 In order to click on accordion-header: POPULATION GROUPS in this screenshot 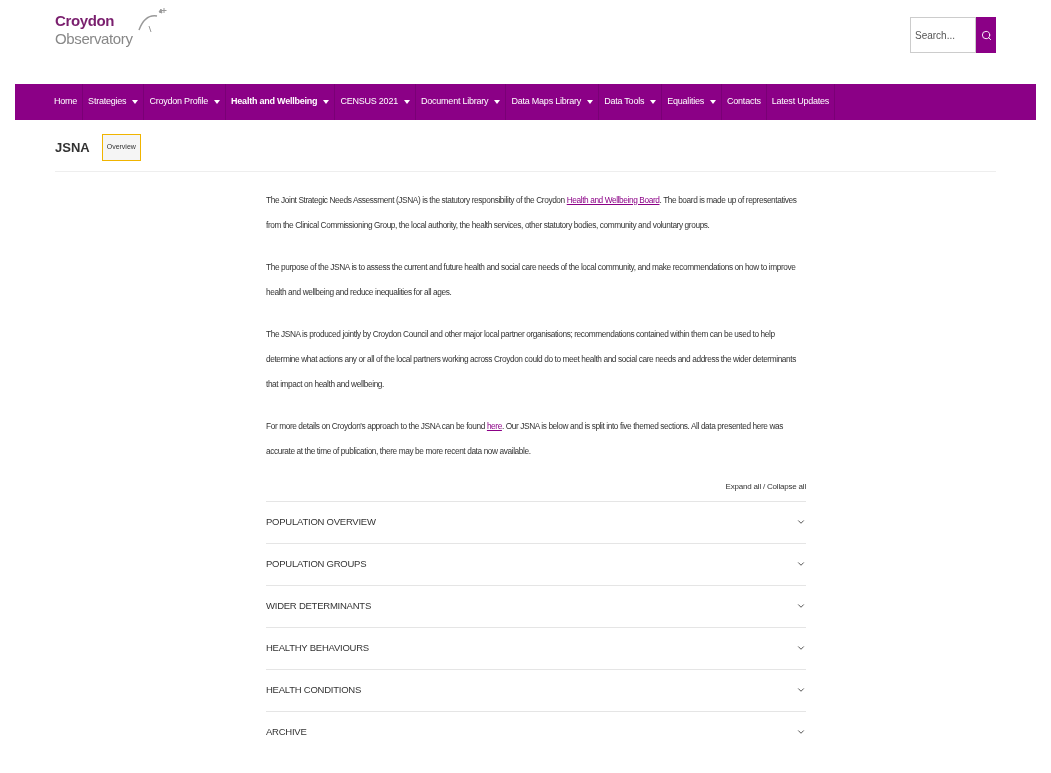, I will do `click(536, 563)`.